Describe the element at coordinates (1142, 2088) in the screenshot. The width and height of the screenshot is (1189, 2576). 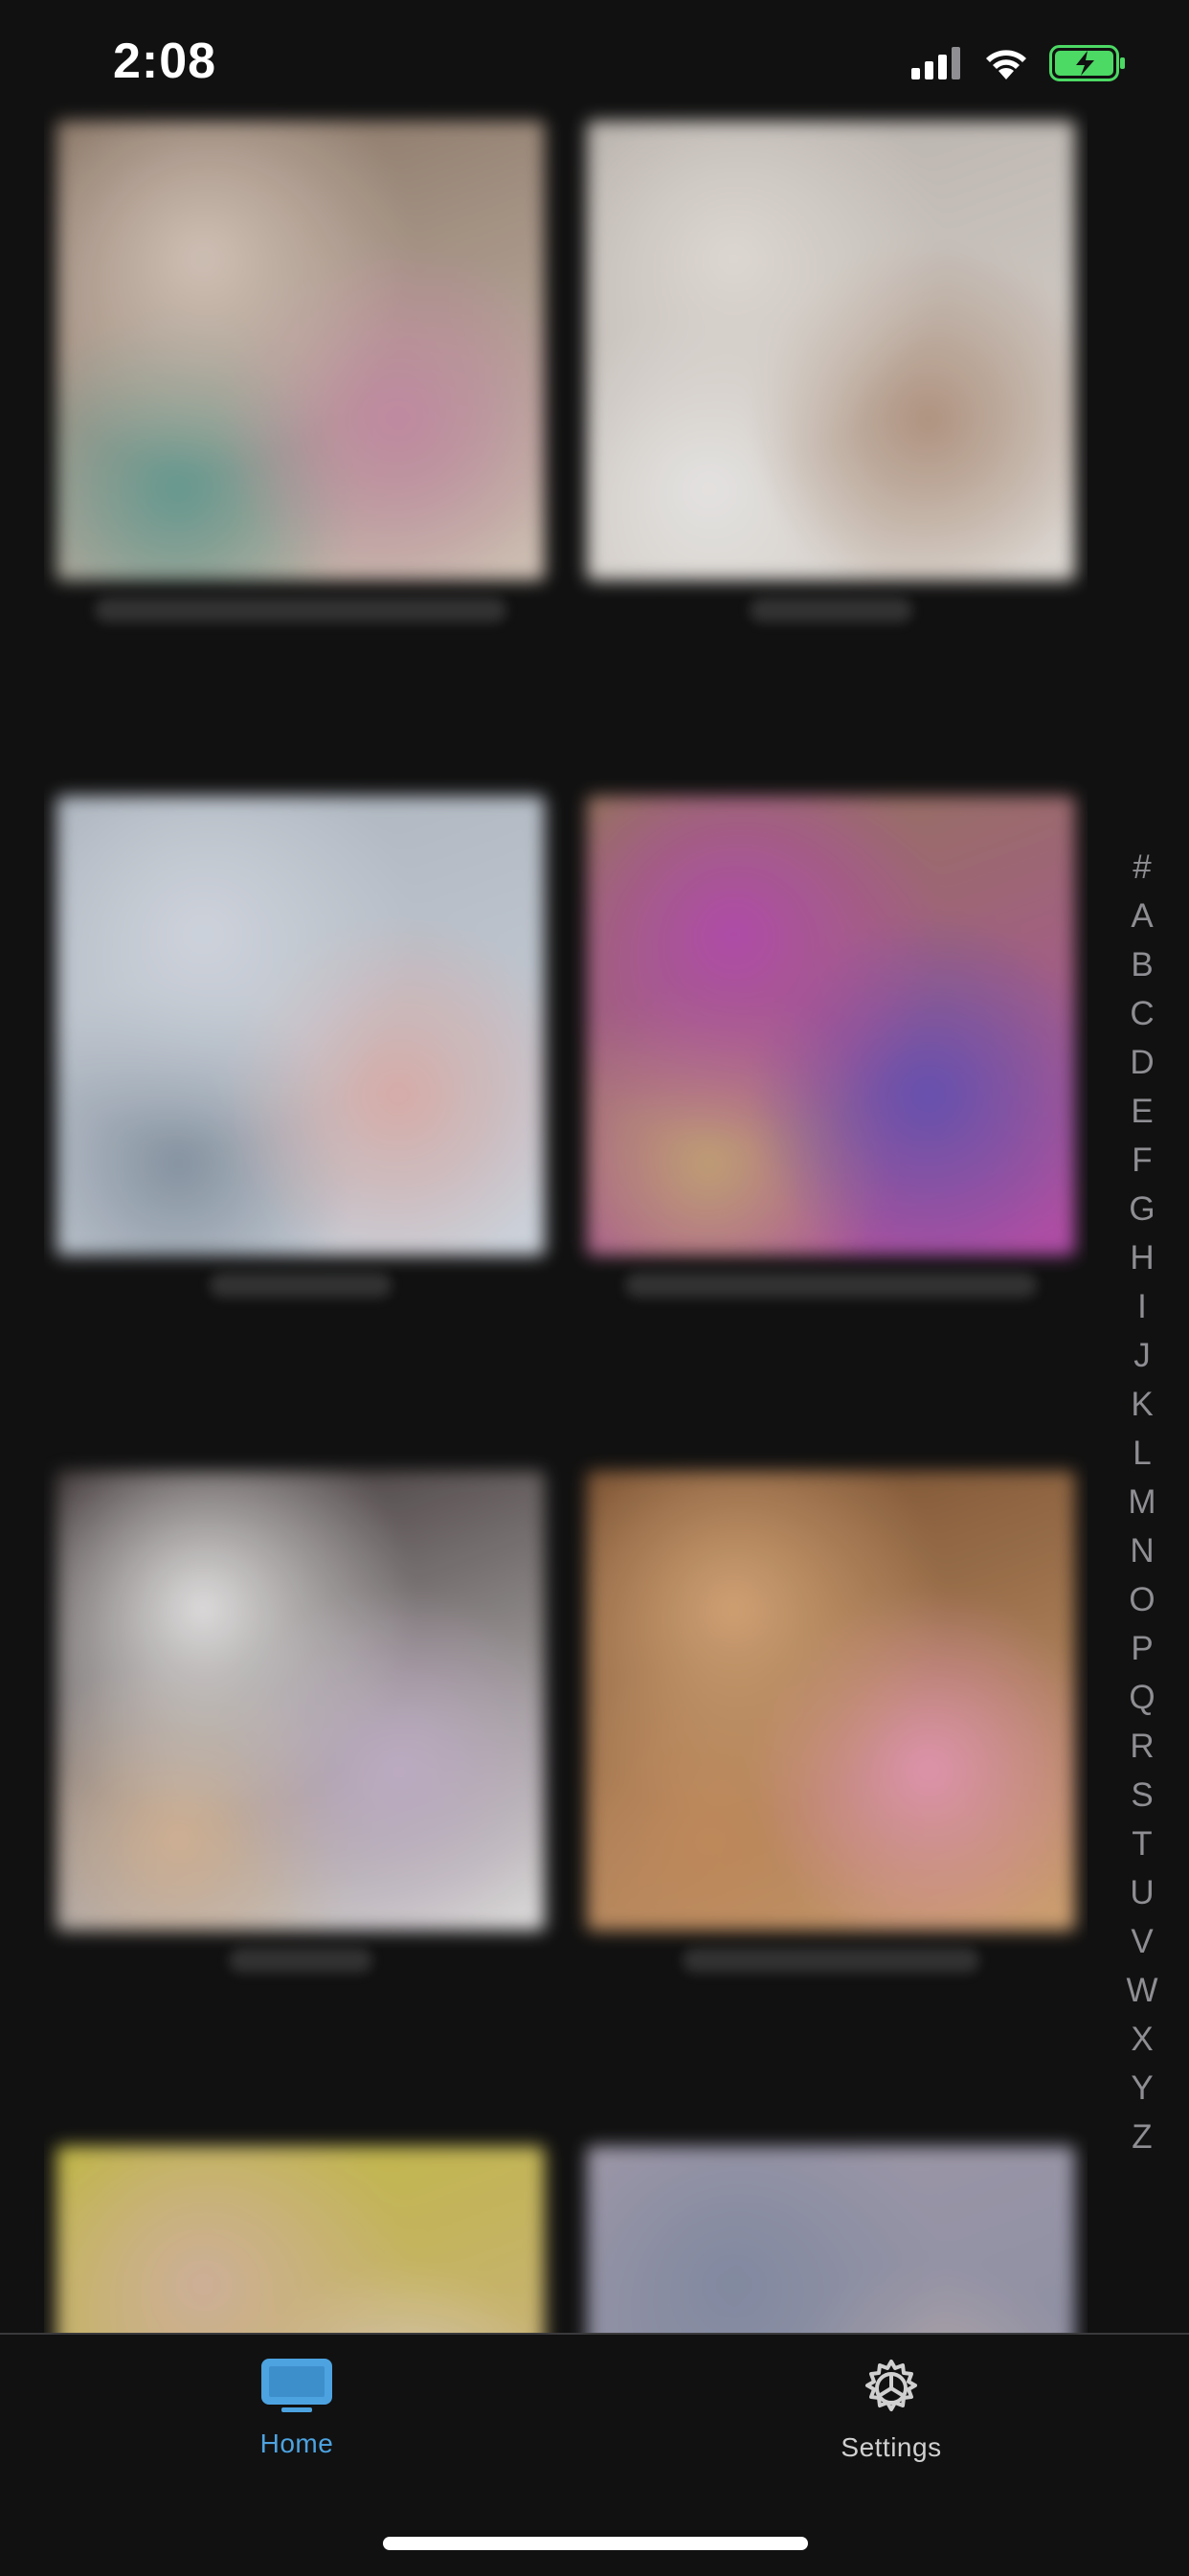
I see `index-letter: Y` at that location.